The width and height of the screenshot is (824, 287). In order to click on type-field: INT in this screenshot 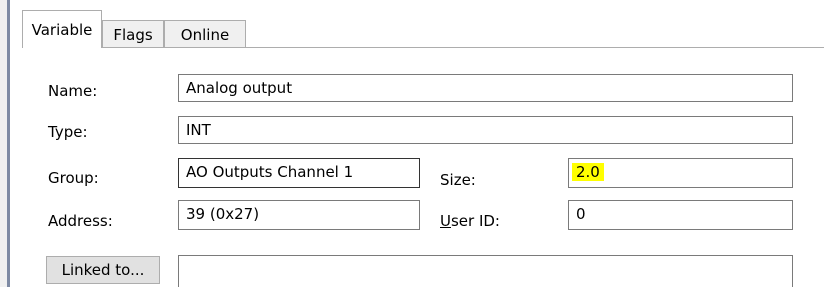, I will do `click(485, 130)`.